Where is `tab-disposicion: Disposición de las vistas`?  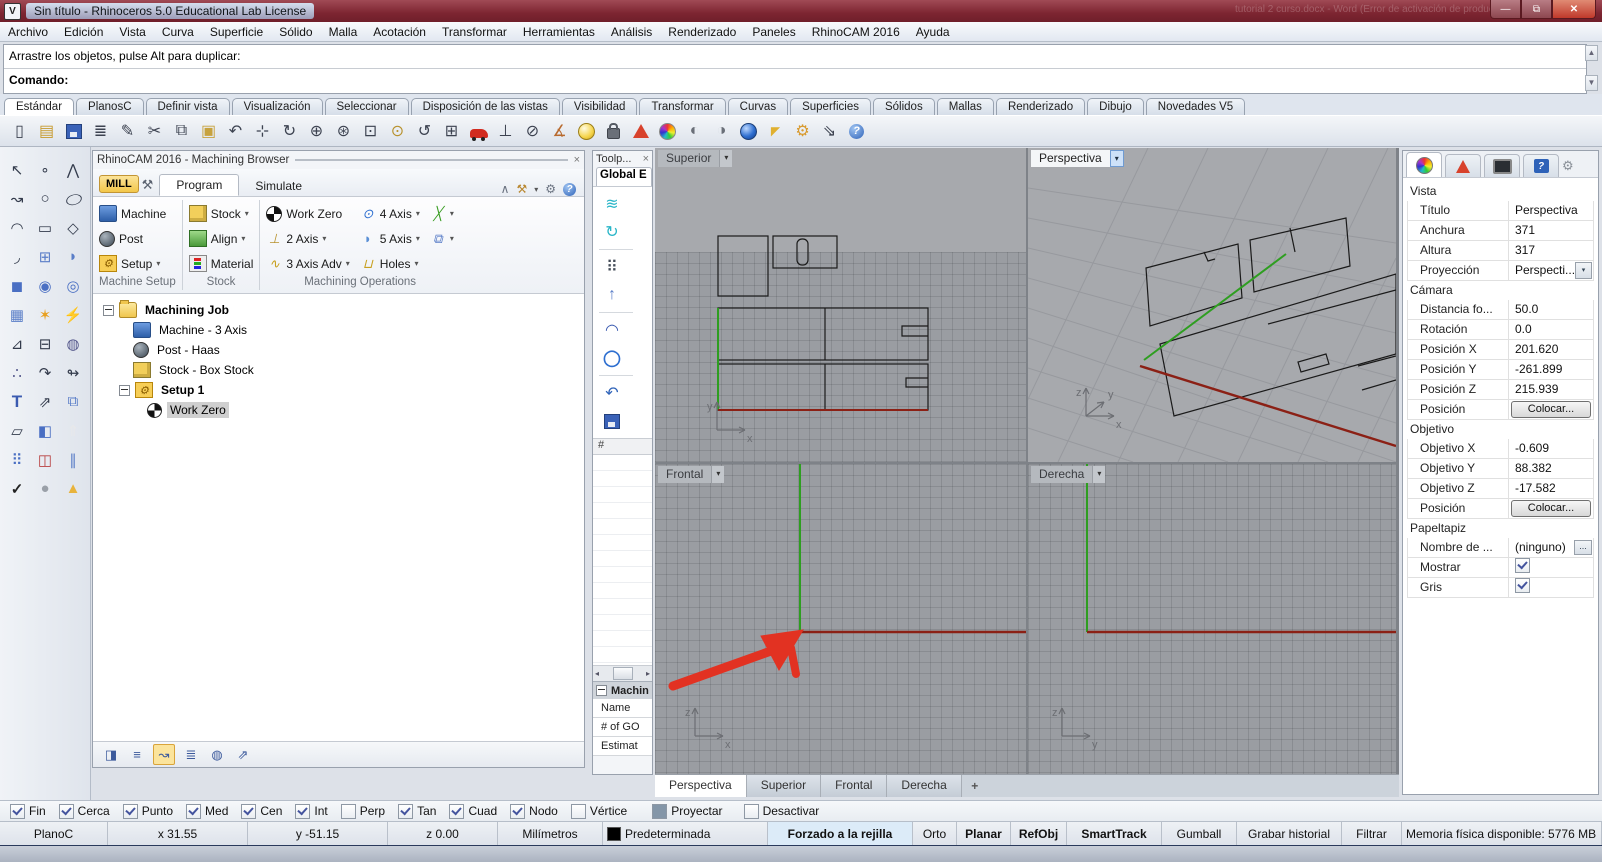 tab-disposicion: Disposición de las vistas is located at coordinates (485, 106).